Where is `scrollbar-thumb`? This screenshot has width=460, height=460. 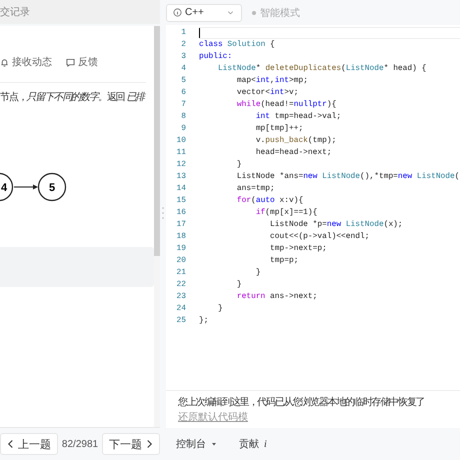 scrollbar-thumb is located at coordinates (157, 141).